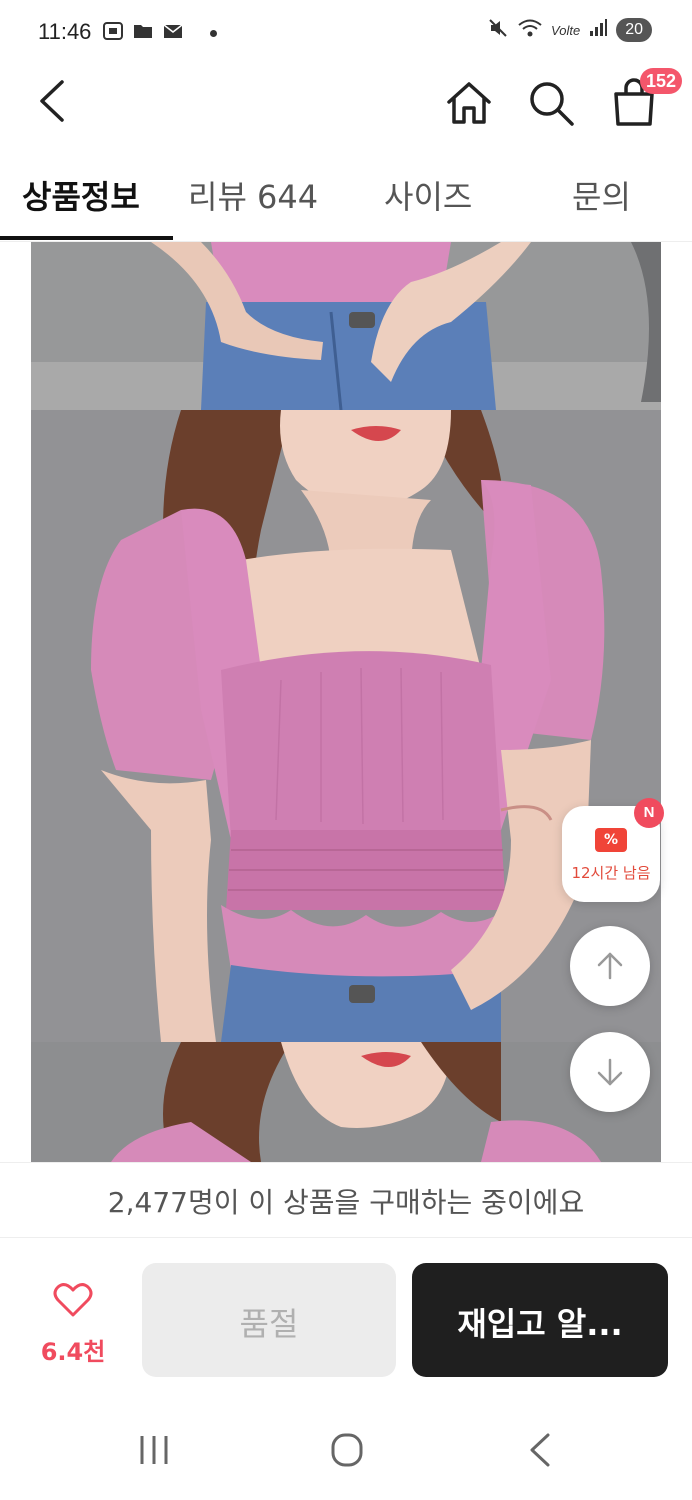 This screenshot has width=692, height=1500. I want to click on scroll-down-button, so click(610, 1072).